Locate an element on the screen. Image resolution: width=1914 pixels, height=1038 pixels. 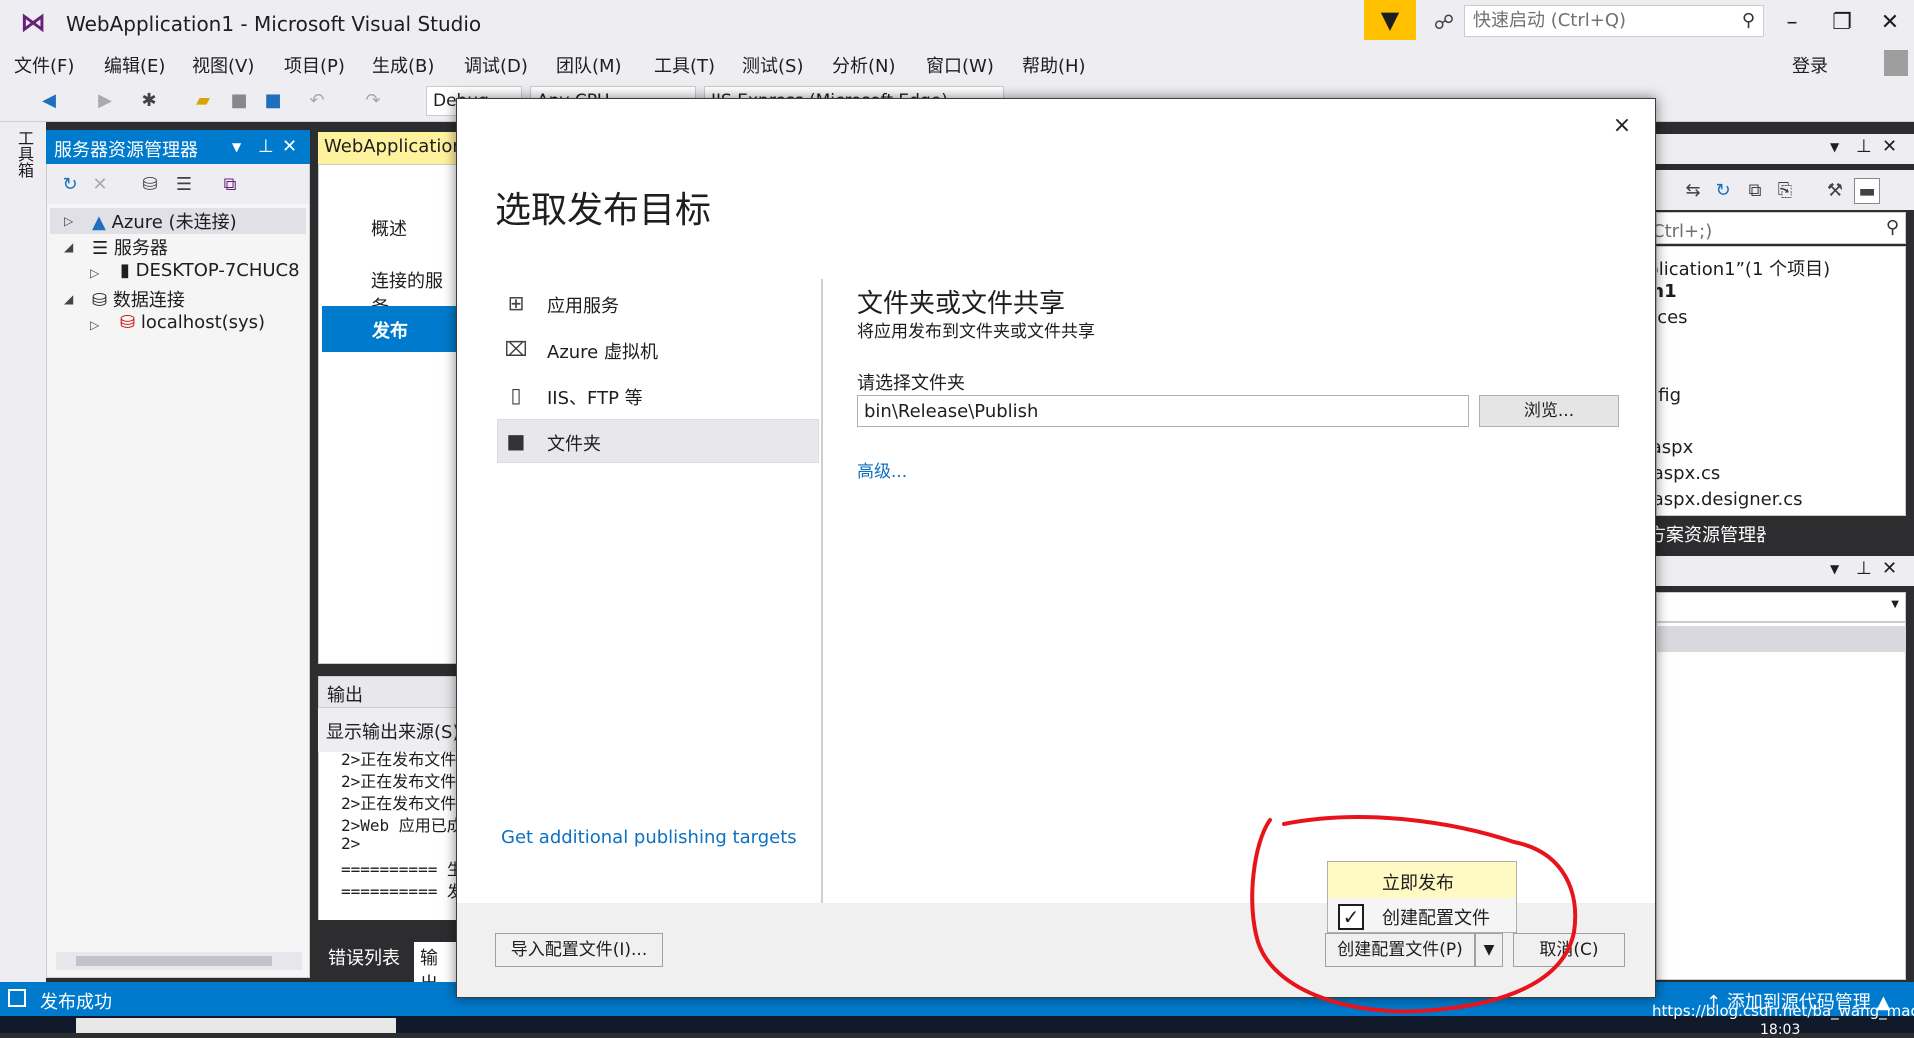
menu-build: 生成(B) is located at coordinates (403, 65).